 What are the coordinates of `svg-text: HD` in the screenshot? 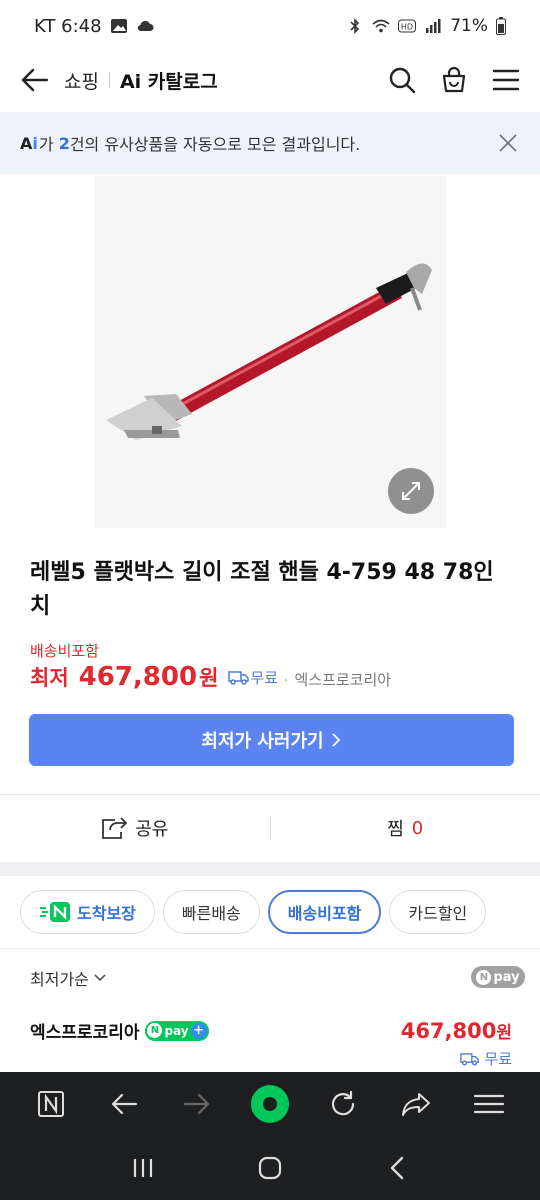 It's located at (407, 27).